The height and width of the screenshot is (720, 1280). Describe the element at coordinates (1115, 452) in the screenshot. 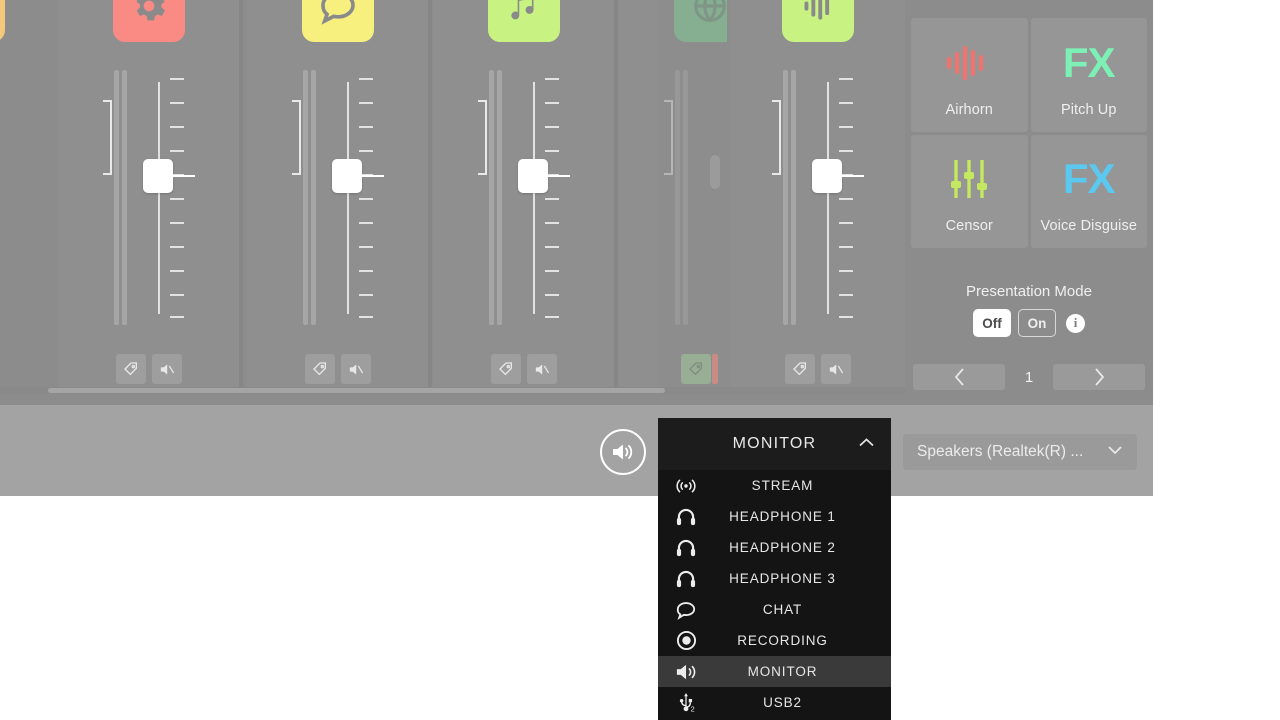

I see `chevron-down-icon` at that location.